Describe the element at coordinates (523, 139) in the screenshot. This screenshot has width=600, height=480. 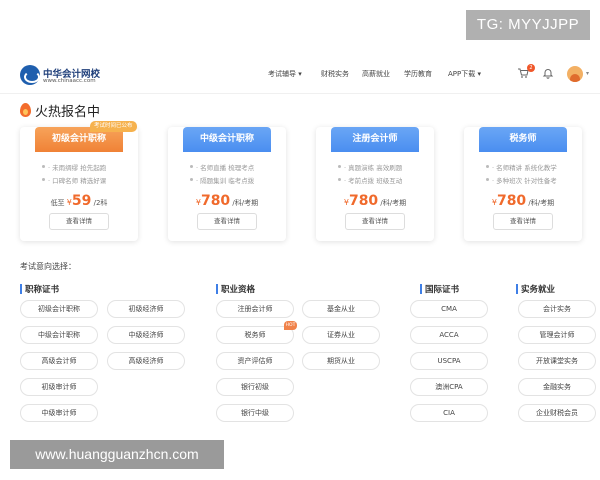
I see `card-title: 税务师` at that location.